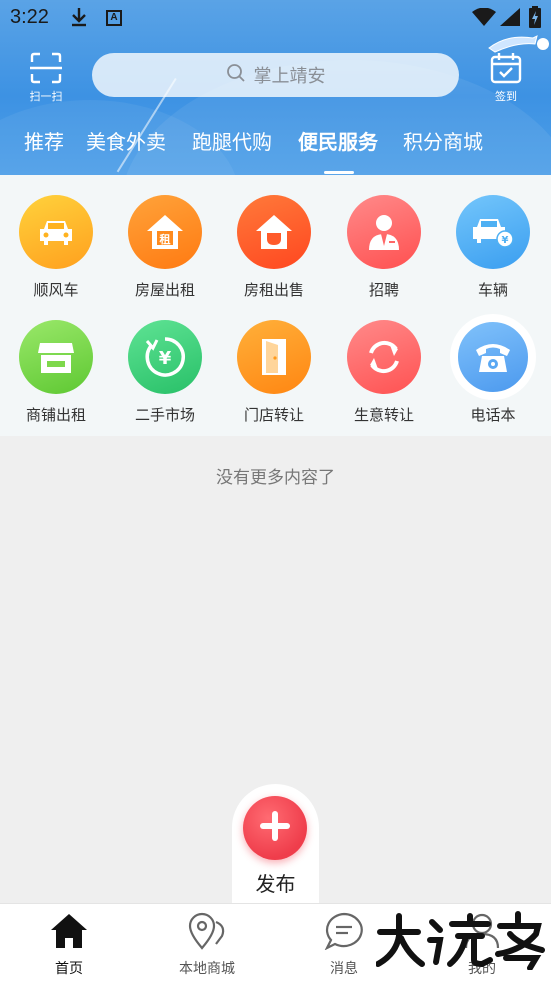 The image size is (551, 981). What do you see at coordinates (493, 415) in the screenshot?
I see `service-label: 电话本` at bounding box center [493, 415].